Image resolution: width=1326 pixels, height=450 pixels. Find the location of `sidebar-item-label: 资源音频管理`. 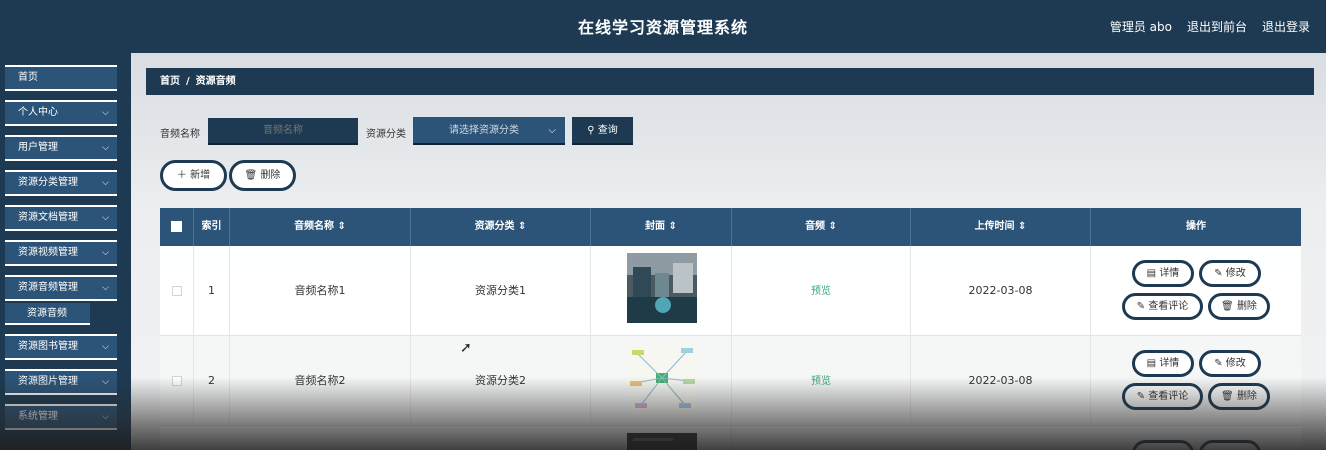

sidebar-item-label: 资源音频管理 is located at coordinates (48, 287).